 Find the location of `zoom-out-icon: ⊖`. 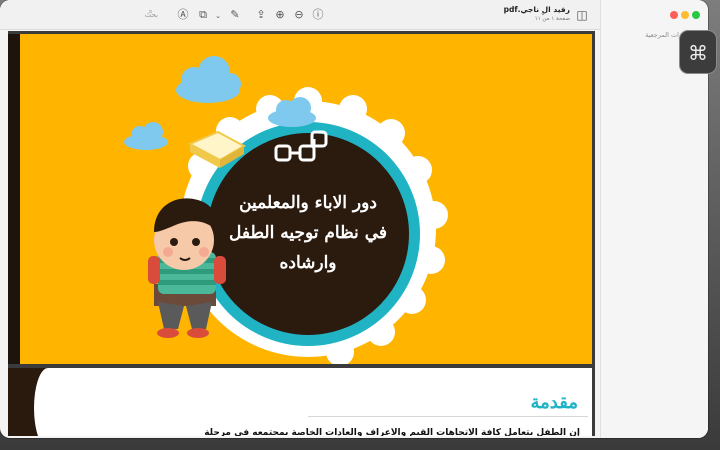

zoom-out-icon: ⊖ is located at coordinates (299, 15).